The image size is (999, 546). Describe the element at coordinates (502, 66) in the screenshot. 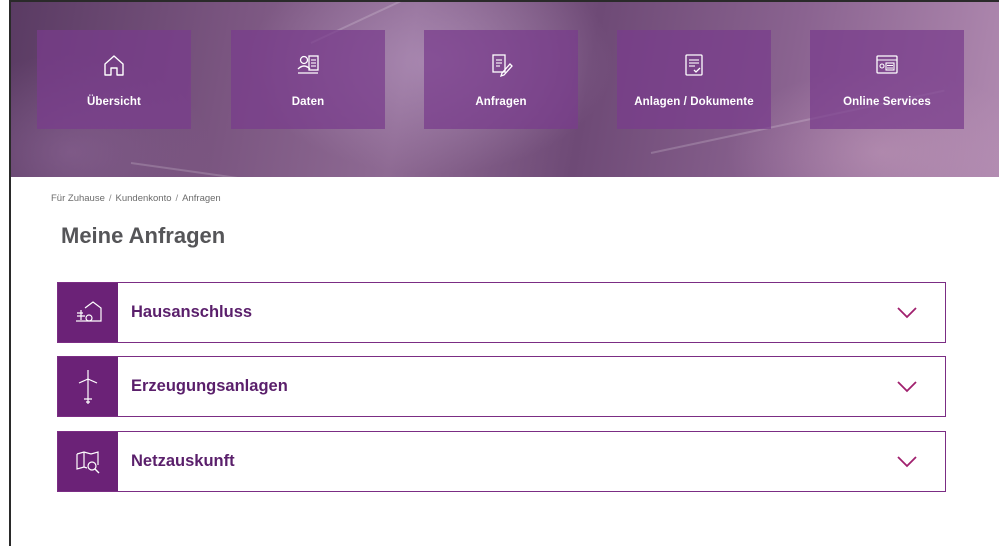

I see `request-edit-icon` at that location.